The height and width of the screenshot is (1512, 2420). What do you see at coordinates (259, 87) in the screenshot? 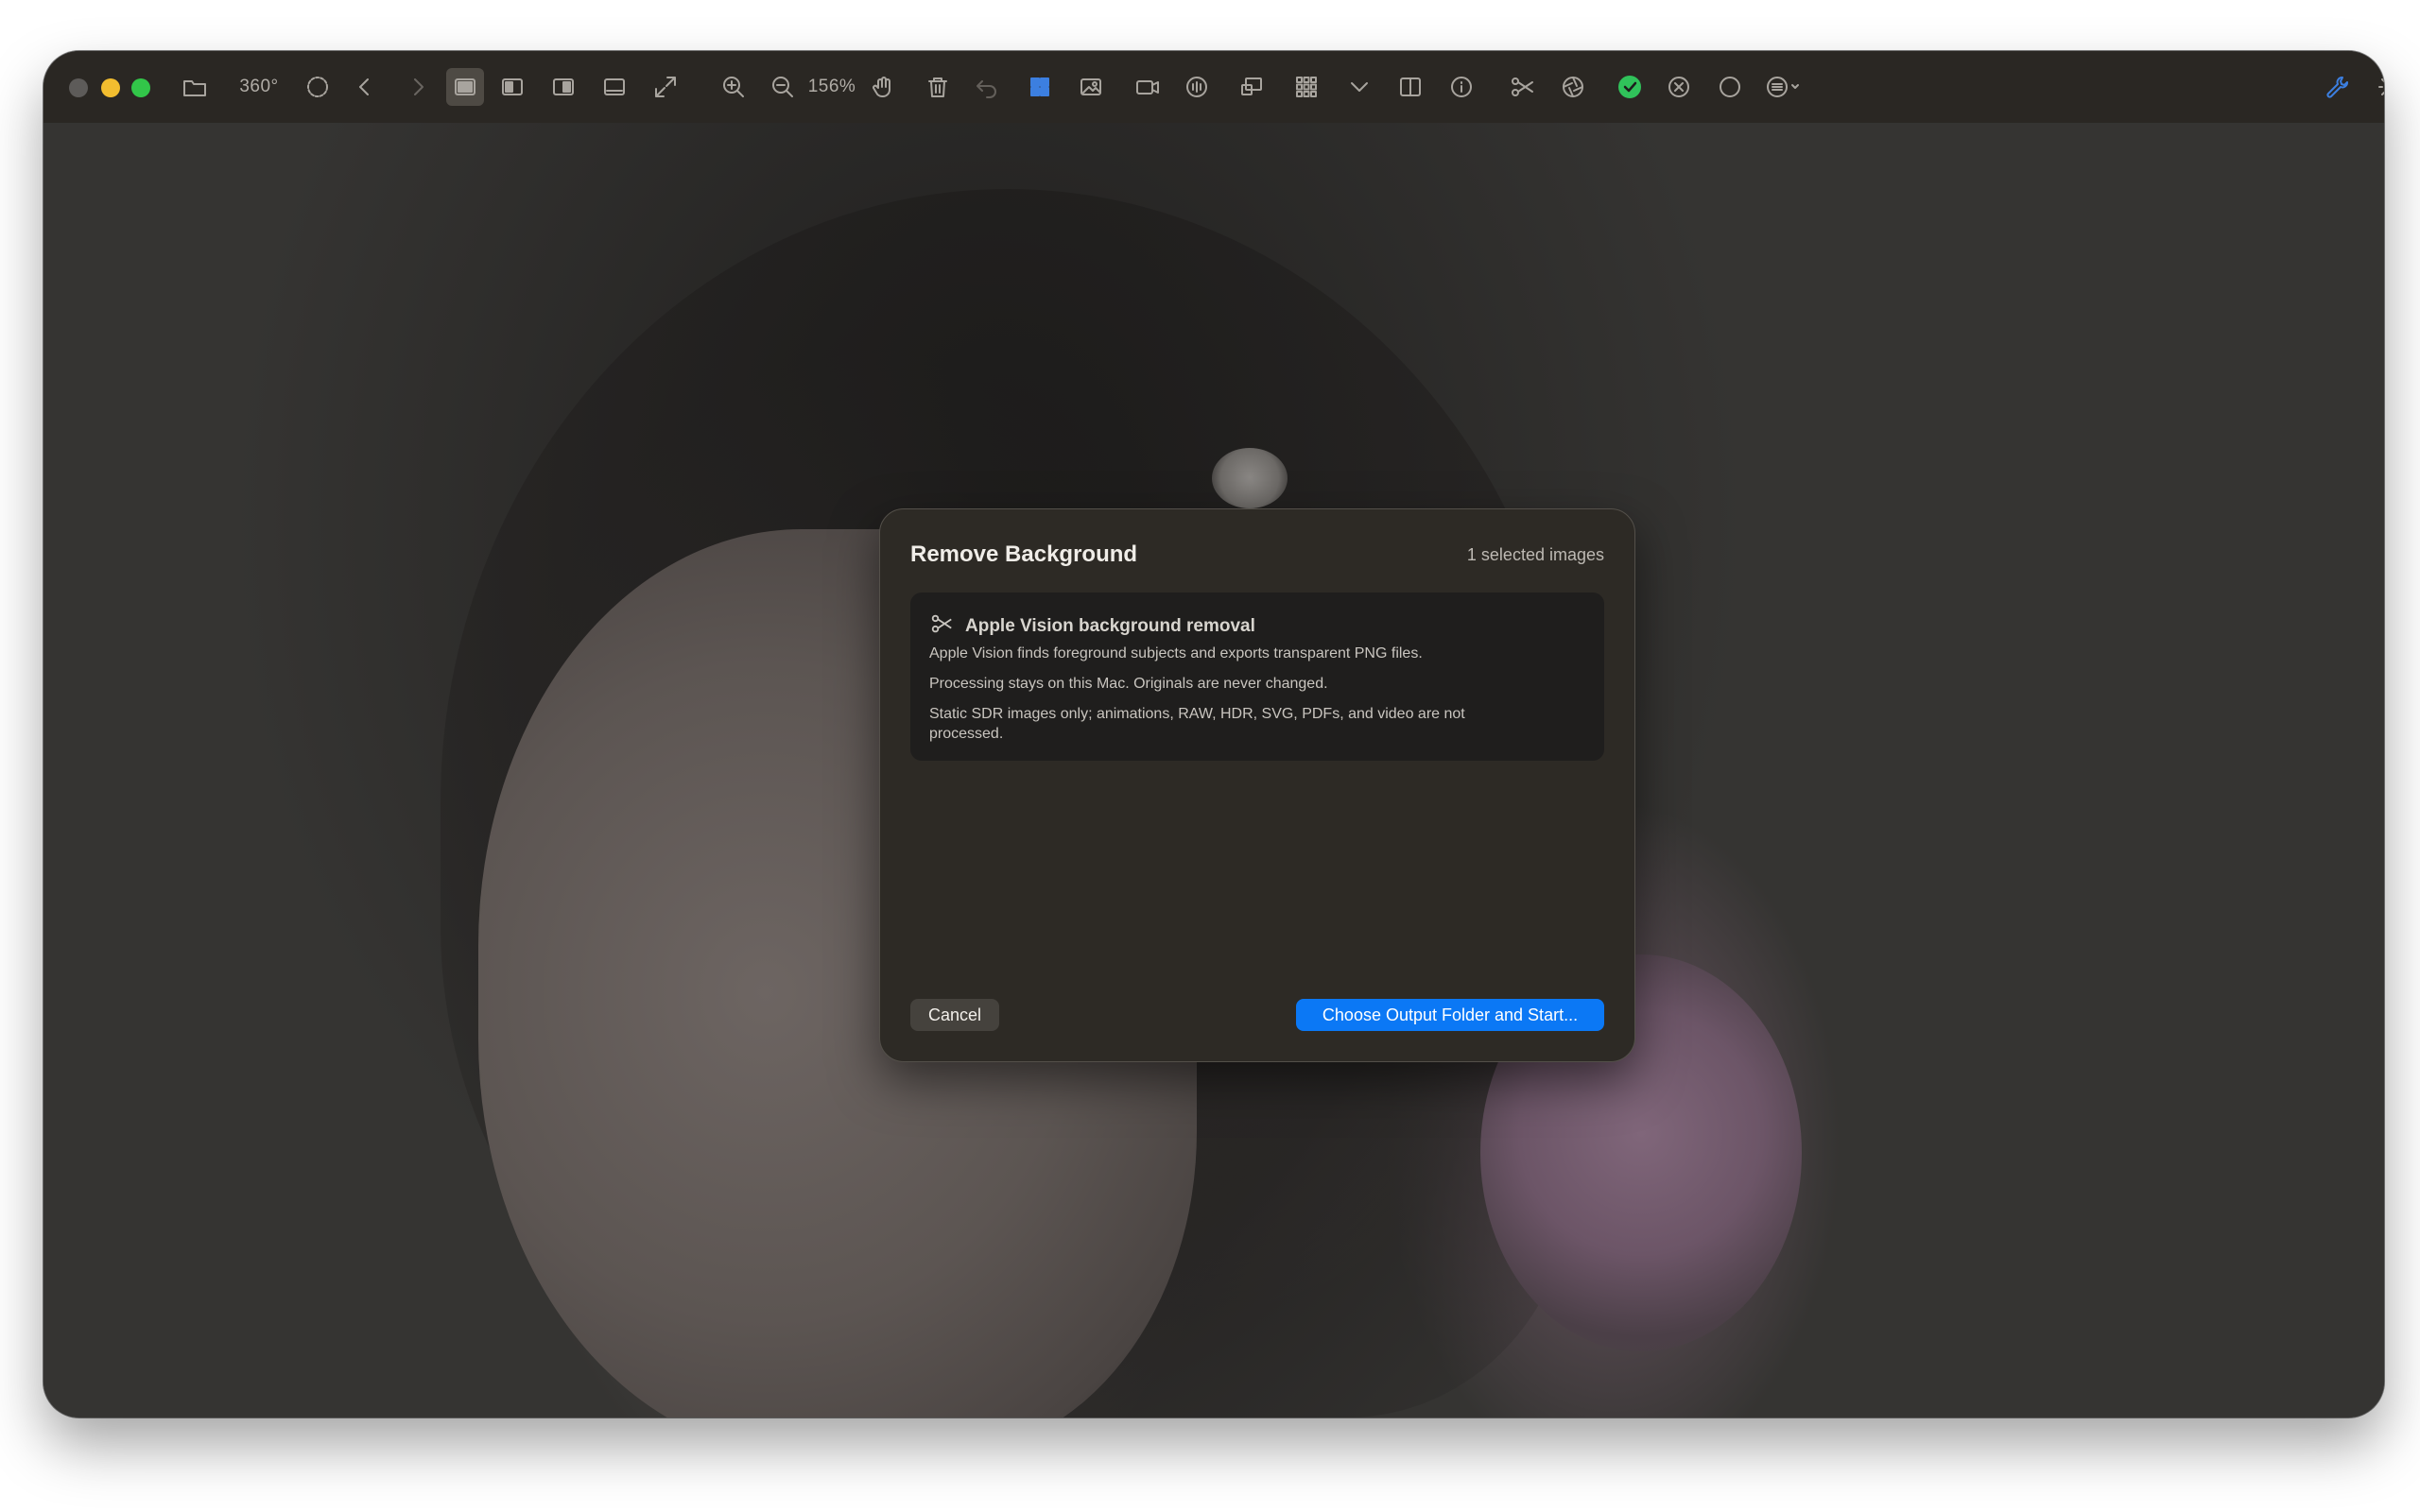
I see `rotation-360-button: 360°` at bounding box center [259, 87].